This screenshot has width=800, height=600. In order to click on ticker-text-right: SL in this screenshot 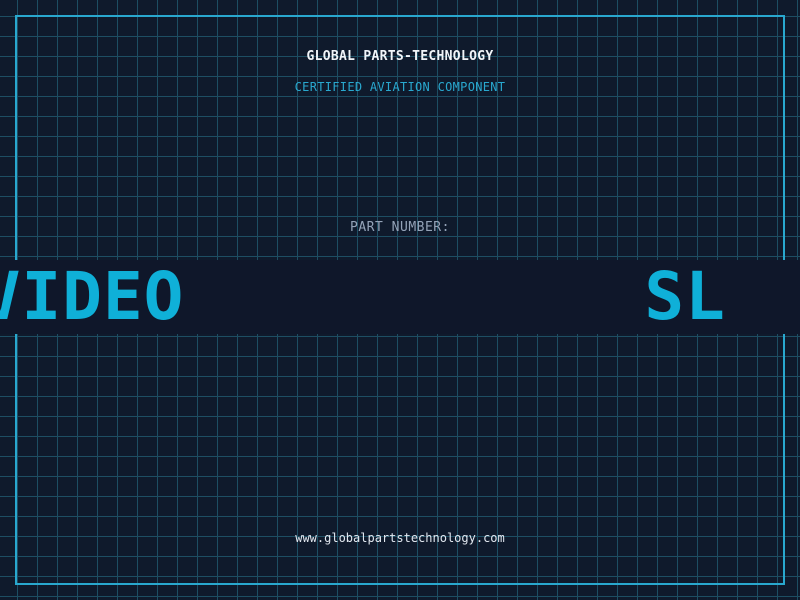, I will do `click(685, 297)`.